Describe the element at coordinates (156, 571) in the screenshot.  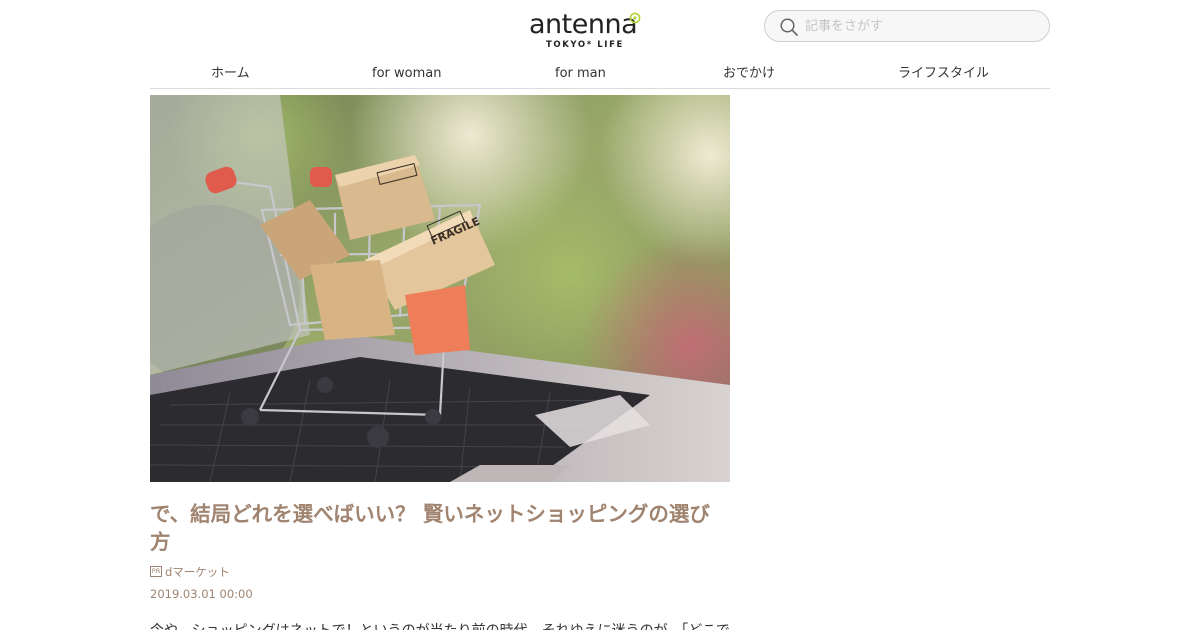
I see `pr-badge: PR` at that location.